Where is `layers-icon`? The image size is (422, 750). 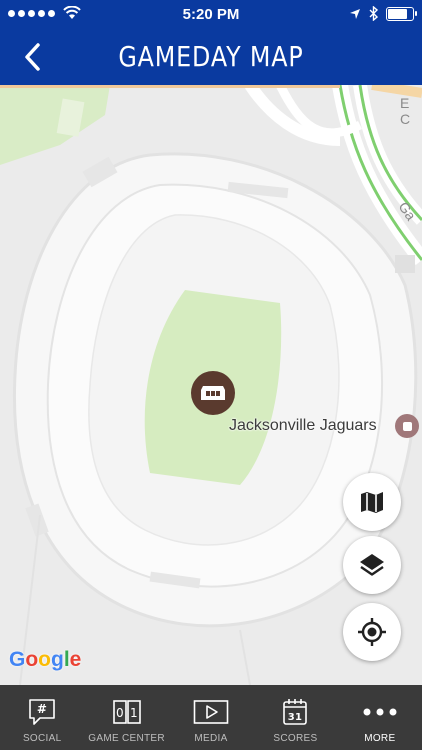 layers-icon is located at coordinates (372, 565).